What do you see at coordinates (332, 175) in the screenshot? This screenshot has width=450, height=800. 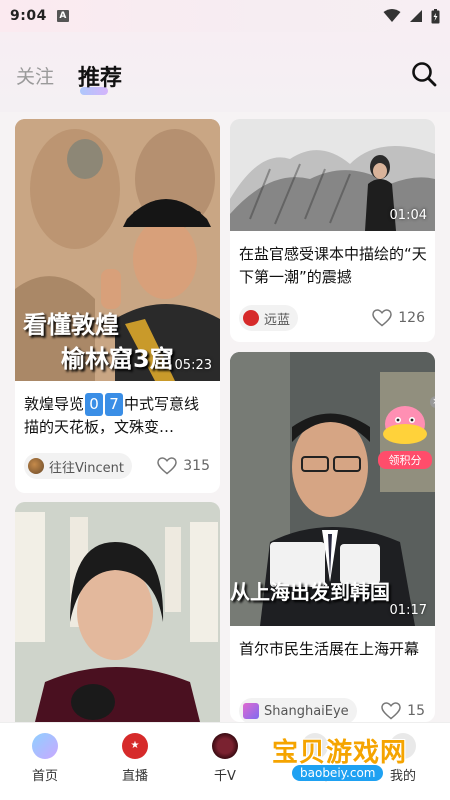 I see `video-thumbnail: 01:04` at bounding box center [332, 175].